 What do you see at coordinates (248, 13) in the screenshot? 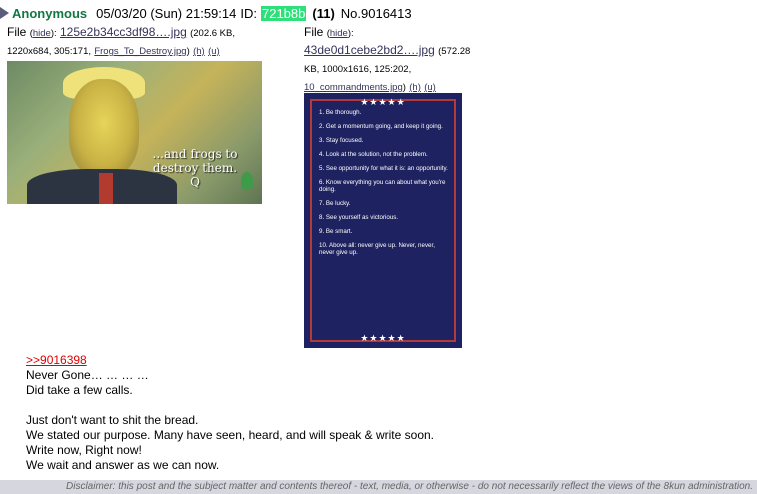
I see `id-label: ID:` at bounding box center [248, 13].